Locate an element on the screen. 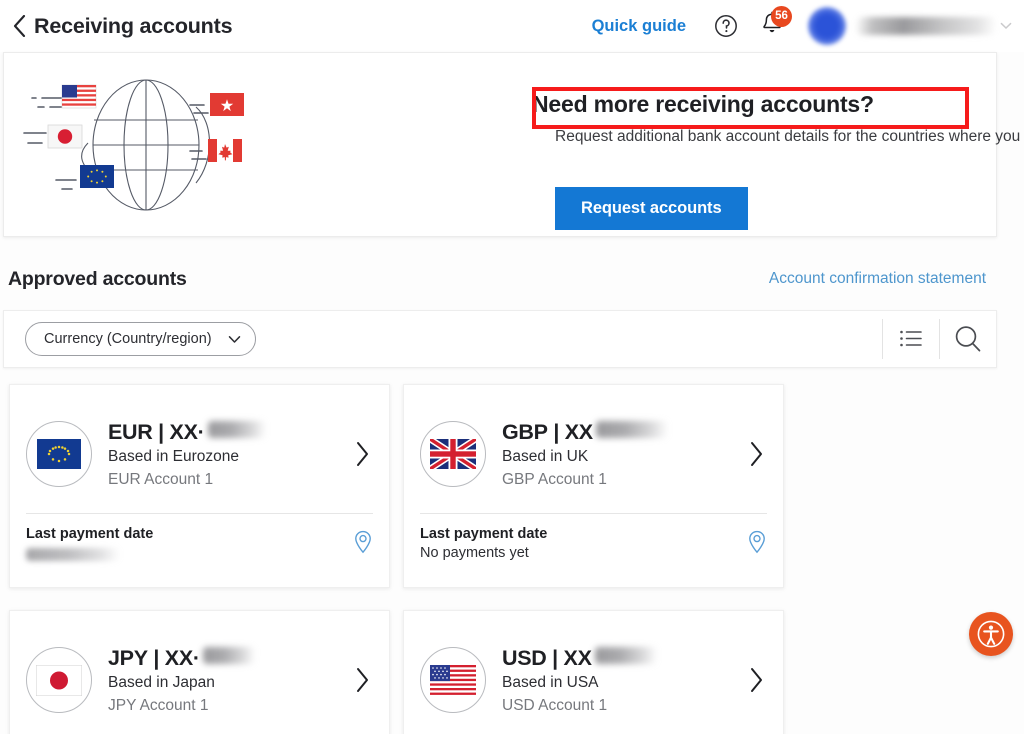 This screenshot has height=734, width=1024. account-country: Based in UK is located at coordinates (545, 456).